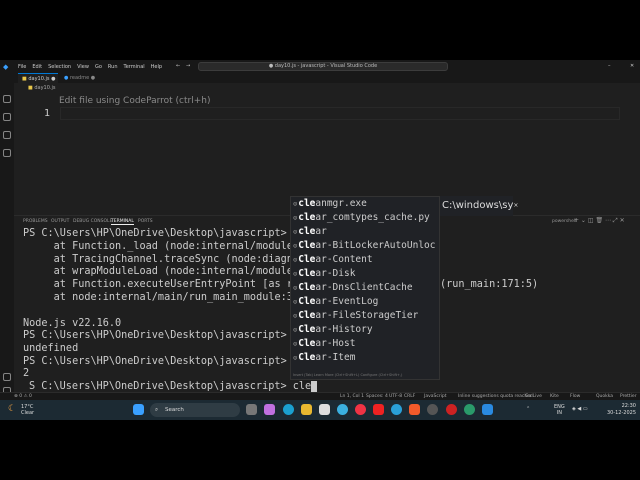 Image resolution: width=640 pixels, height=480 pixels. Describe the element at coordinates (487, 409) in the screenshot. I see `vscode-taskbar-icon` at that location.